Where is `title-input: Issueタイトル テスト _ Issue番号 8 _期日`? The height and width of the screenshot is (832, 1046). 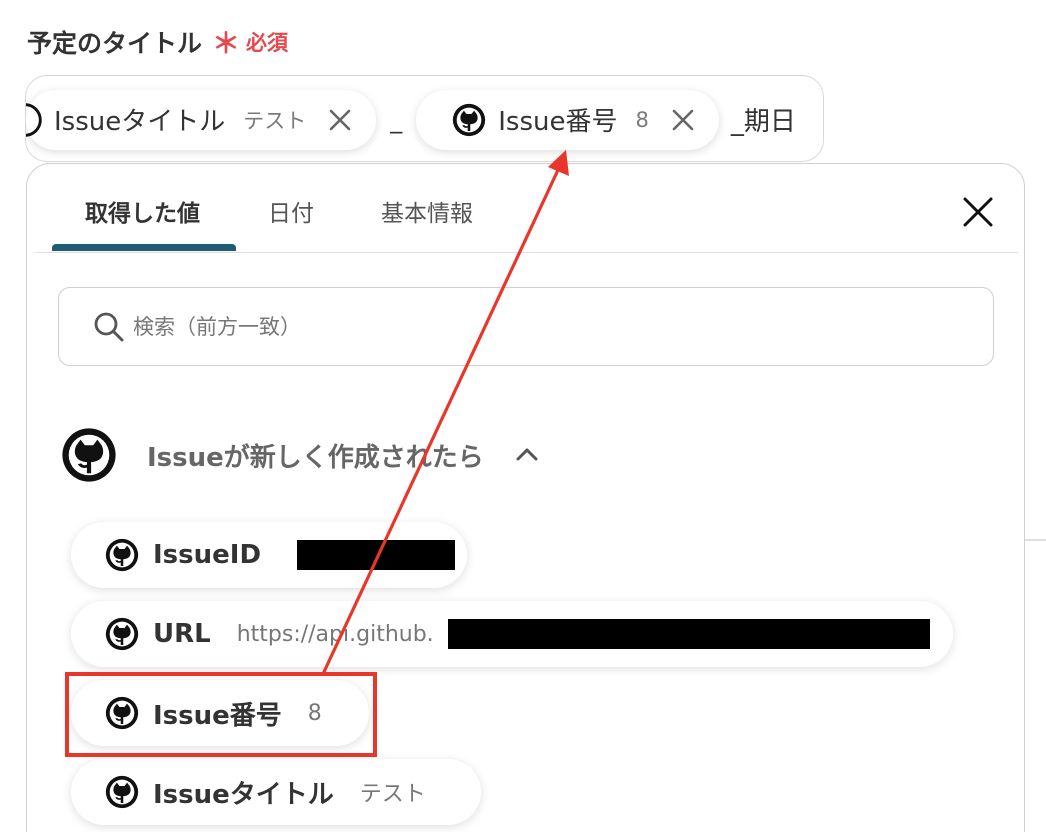 title-input: Issueタイトル テスト _ Issue番号 8 _期日 is located at coordinates (424, 118).